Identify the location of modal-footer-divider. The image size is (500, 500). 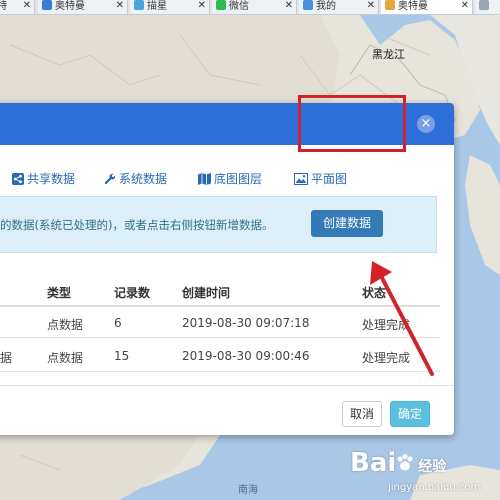
(227, 385).